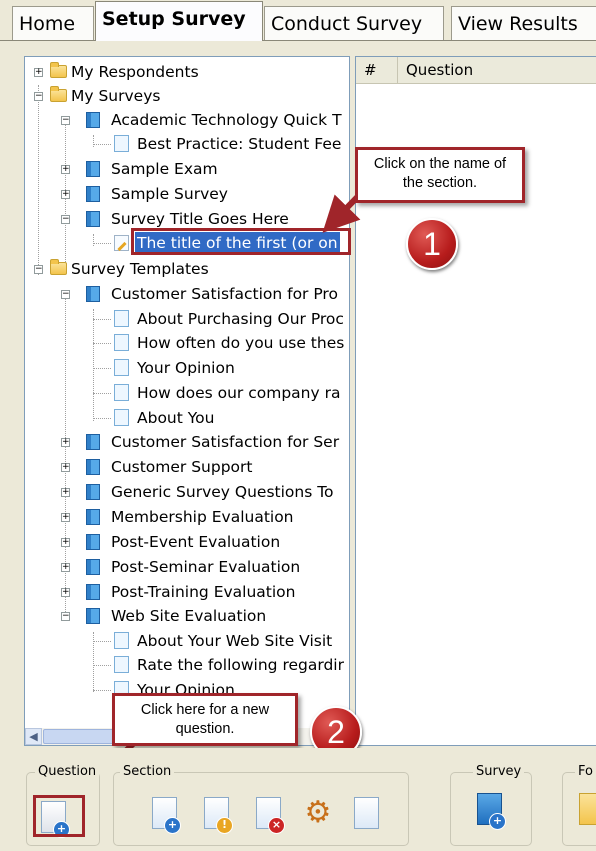 The image size is (596, 851). What do you see at coordinates (497, 70) in the screenshot?
I see `column-question: Question` at bounding box center [497, 70].